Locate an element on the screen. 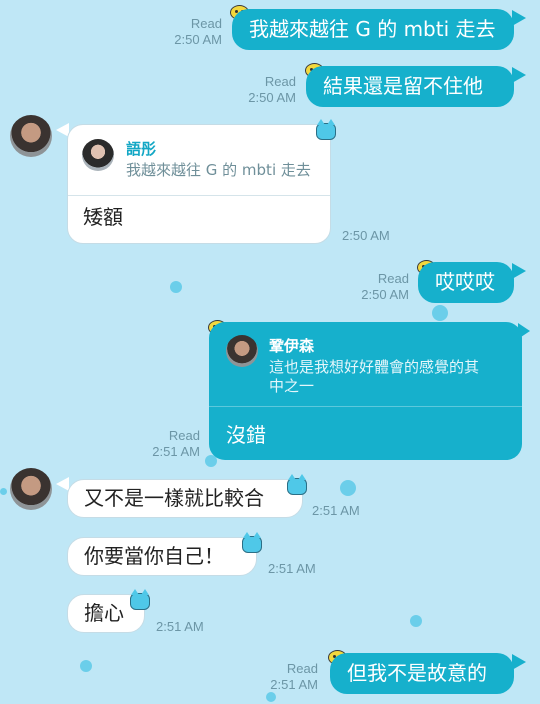  message-text: 你要當你自己！ is located at coordinates (154, 556).